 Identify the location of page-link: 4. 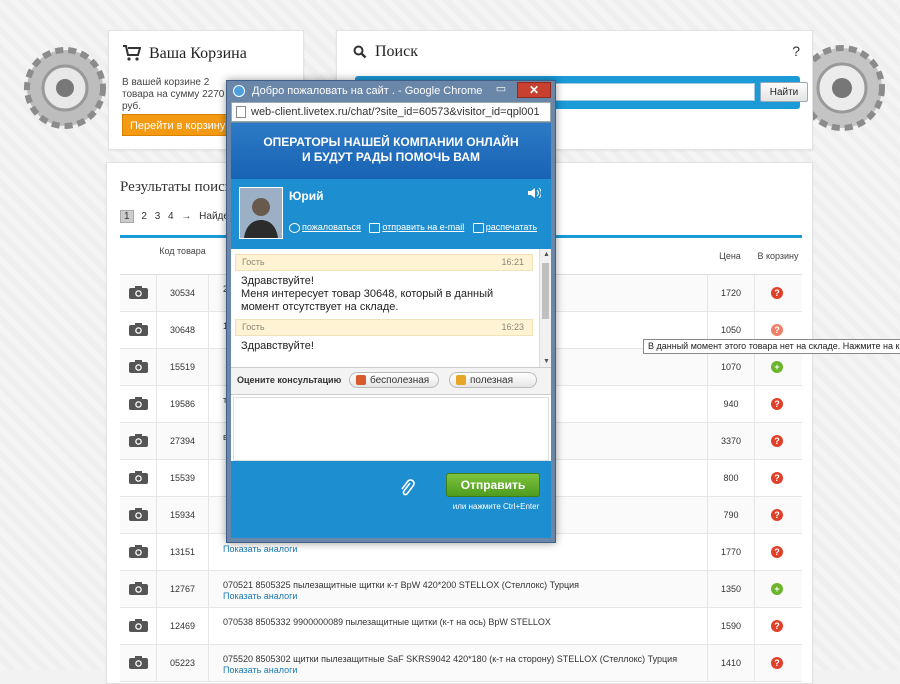
(171, 216).